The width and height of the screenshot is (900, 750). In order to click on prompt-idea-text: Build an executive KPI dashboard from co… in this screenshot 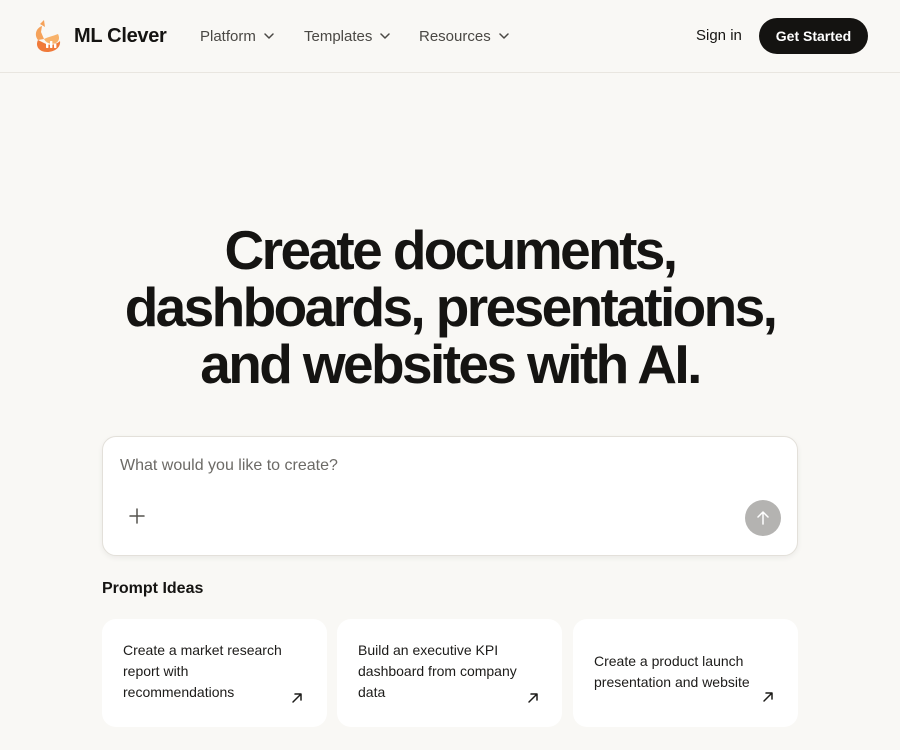, I will do `click(437, 671)`.